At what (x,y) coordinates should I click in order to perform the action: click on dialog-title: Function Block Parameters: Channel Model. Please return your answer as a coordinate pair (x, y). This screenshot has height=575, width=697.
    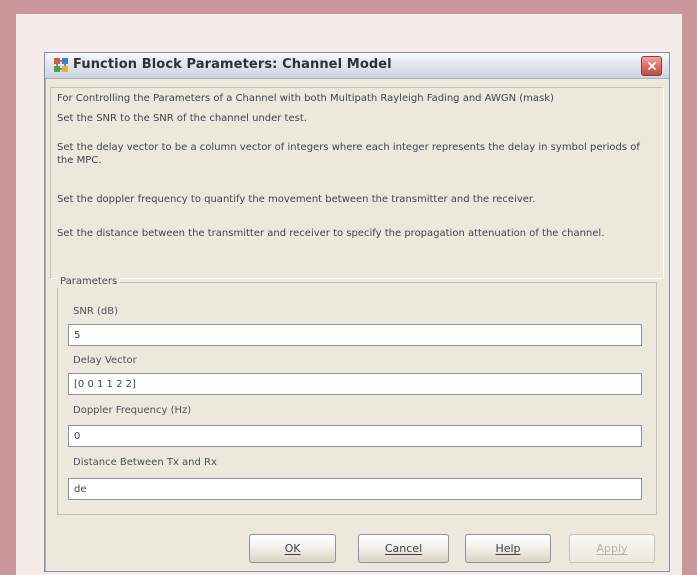
    Looking at the image, I should click on (232, 64).